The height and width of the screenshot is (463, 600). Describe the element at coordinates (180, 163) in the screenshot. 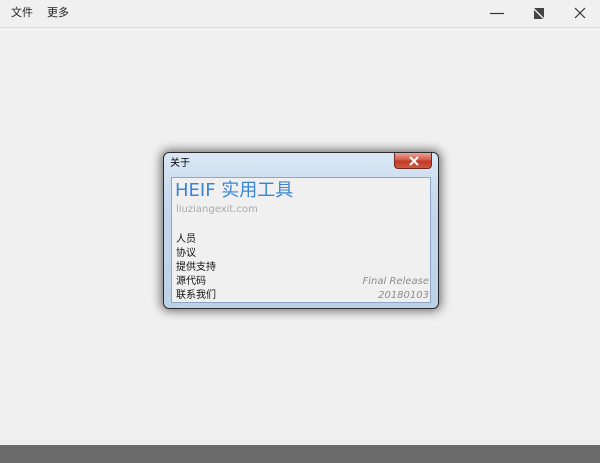

I see `dialog-title: 关于` at that location.